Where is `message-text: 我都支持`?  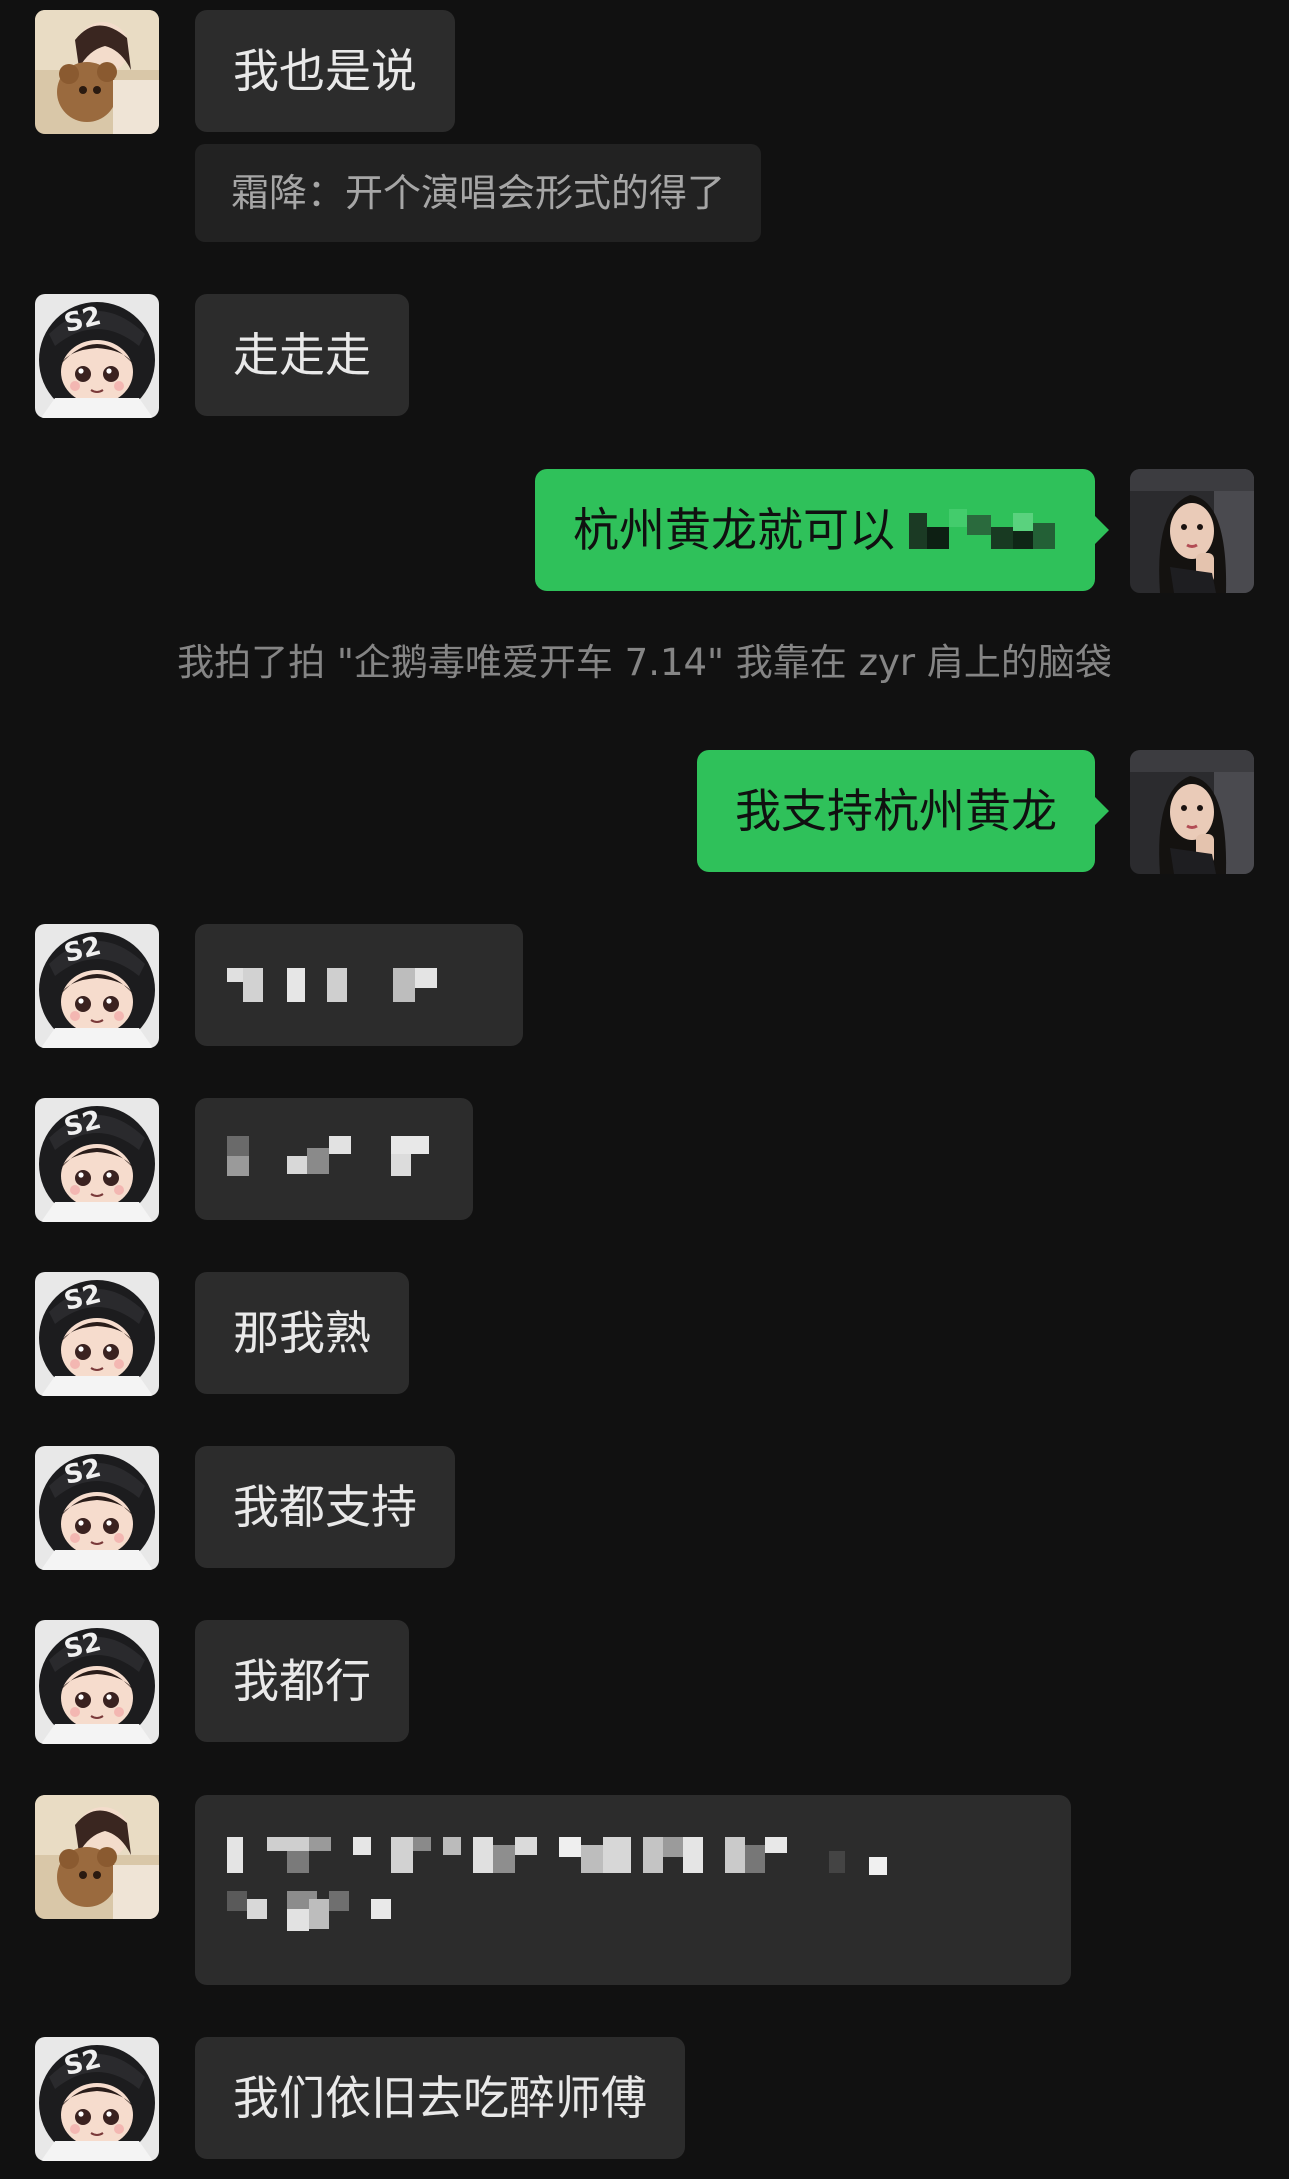 message-text: 我都支持 is located at coordinates (325, 1507).